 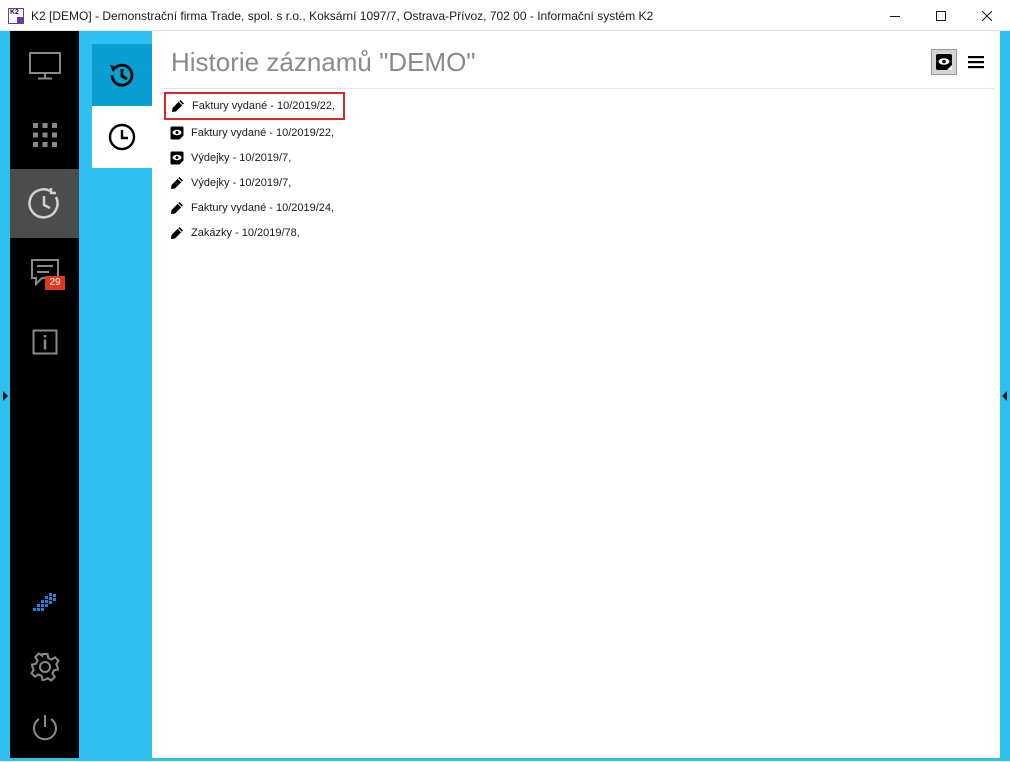 I want to click on menu-button, so click(x=976, y=62).